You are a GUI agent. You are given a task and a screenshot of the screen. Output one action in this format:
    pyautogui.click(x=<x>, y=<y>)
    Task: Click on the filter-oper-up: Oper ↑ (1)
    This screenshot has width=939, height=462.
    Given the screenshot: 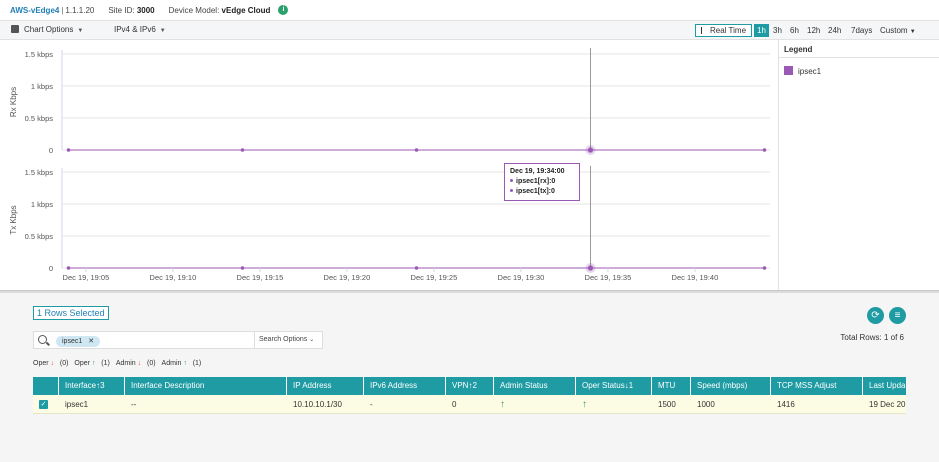 What is the action you would take?
    pyautogui.click(x=91, y=363)
    